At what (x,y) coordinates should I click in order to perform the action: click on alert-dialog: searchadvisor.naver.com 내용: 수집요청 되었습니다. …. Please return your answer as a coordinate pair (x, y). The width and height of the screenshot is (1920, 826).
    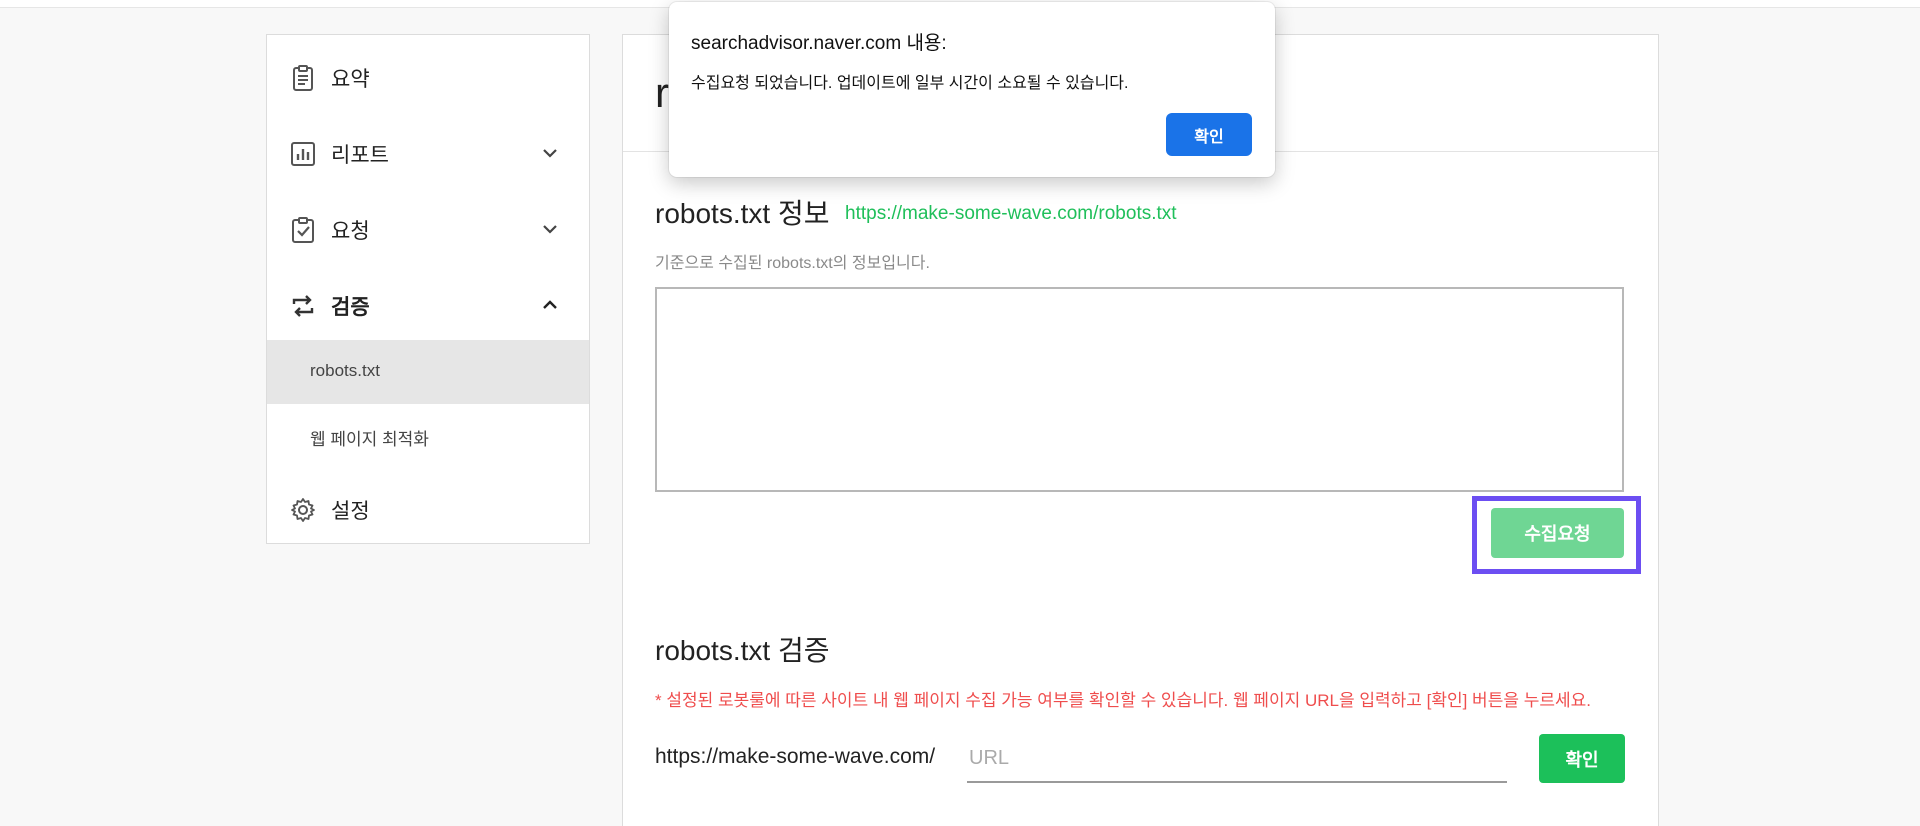
    Looking at the image, I should click on (972, 89).